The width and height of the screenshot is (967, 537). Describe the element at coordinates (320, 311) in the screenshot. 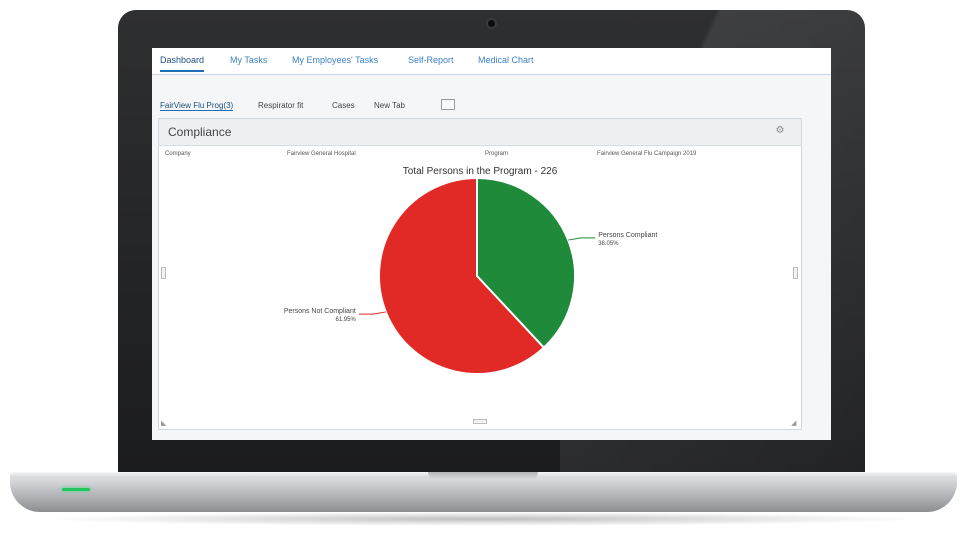

I see `pie-label: Persons Not Compliant` at that location.